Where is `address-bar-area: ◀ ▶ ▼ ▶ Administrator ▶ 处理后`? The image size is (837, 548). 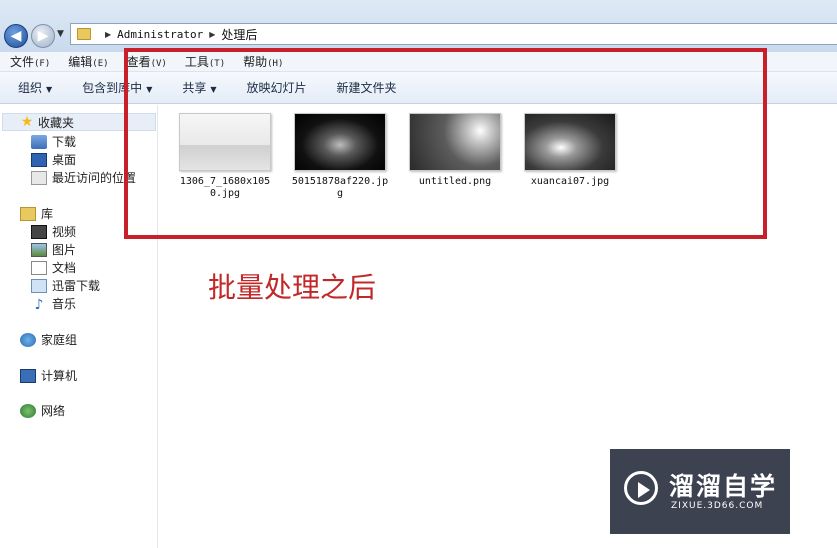
address-bar-area: ◀ ▶ ▼ ▶ Administrator ▶ 处理后 is located at coordinates (418, 26).